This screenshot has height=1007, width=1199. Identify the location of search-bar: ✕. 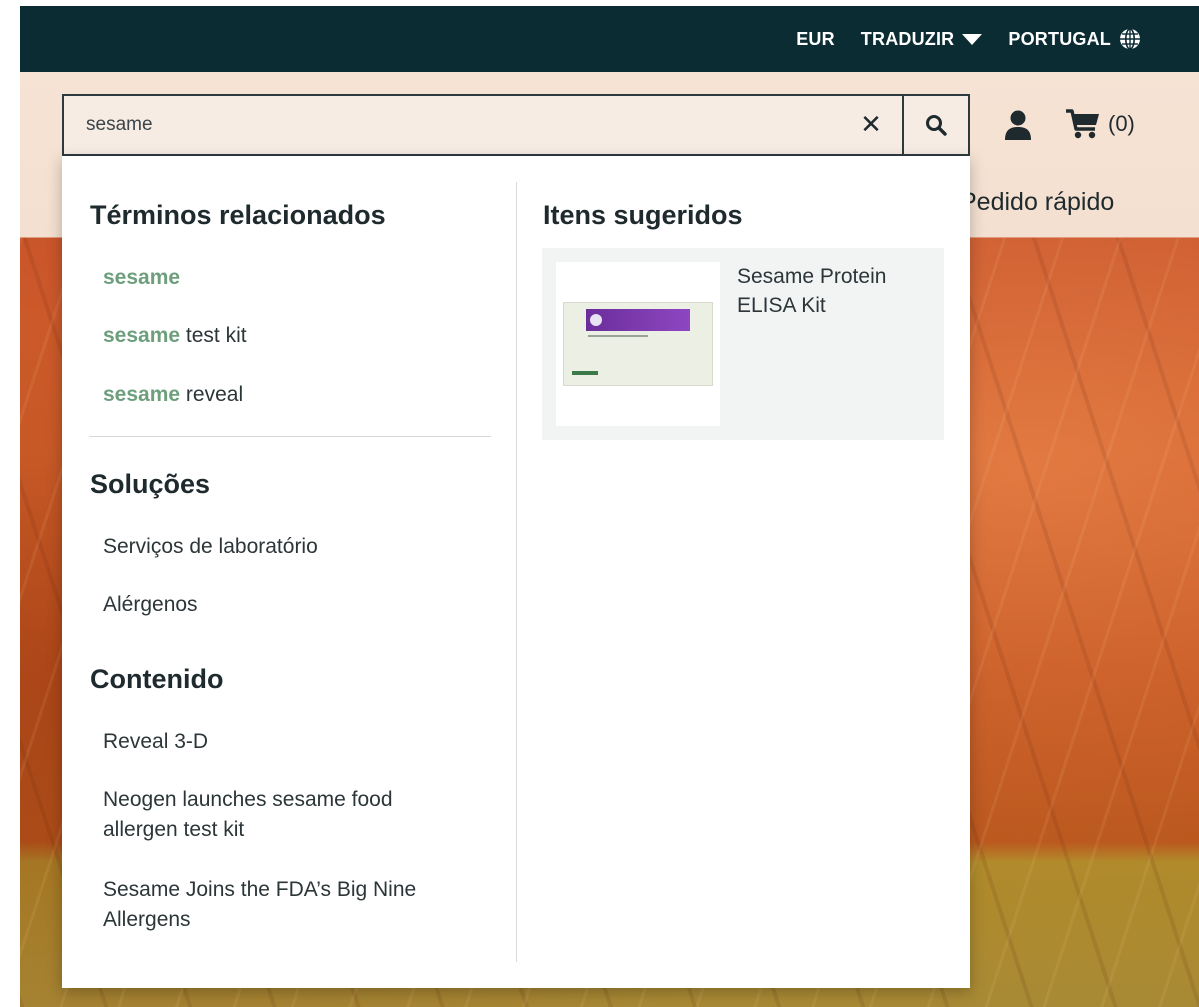
(516, 125).